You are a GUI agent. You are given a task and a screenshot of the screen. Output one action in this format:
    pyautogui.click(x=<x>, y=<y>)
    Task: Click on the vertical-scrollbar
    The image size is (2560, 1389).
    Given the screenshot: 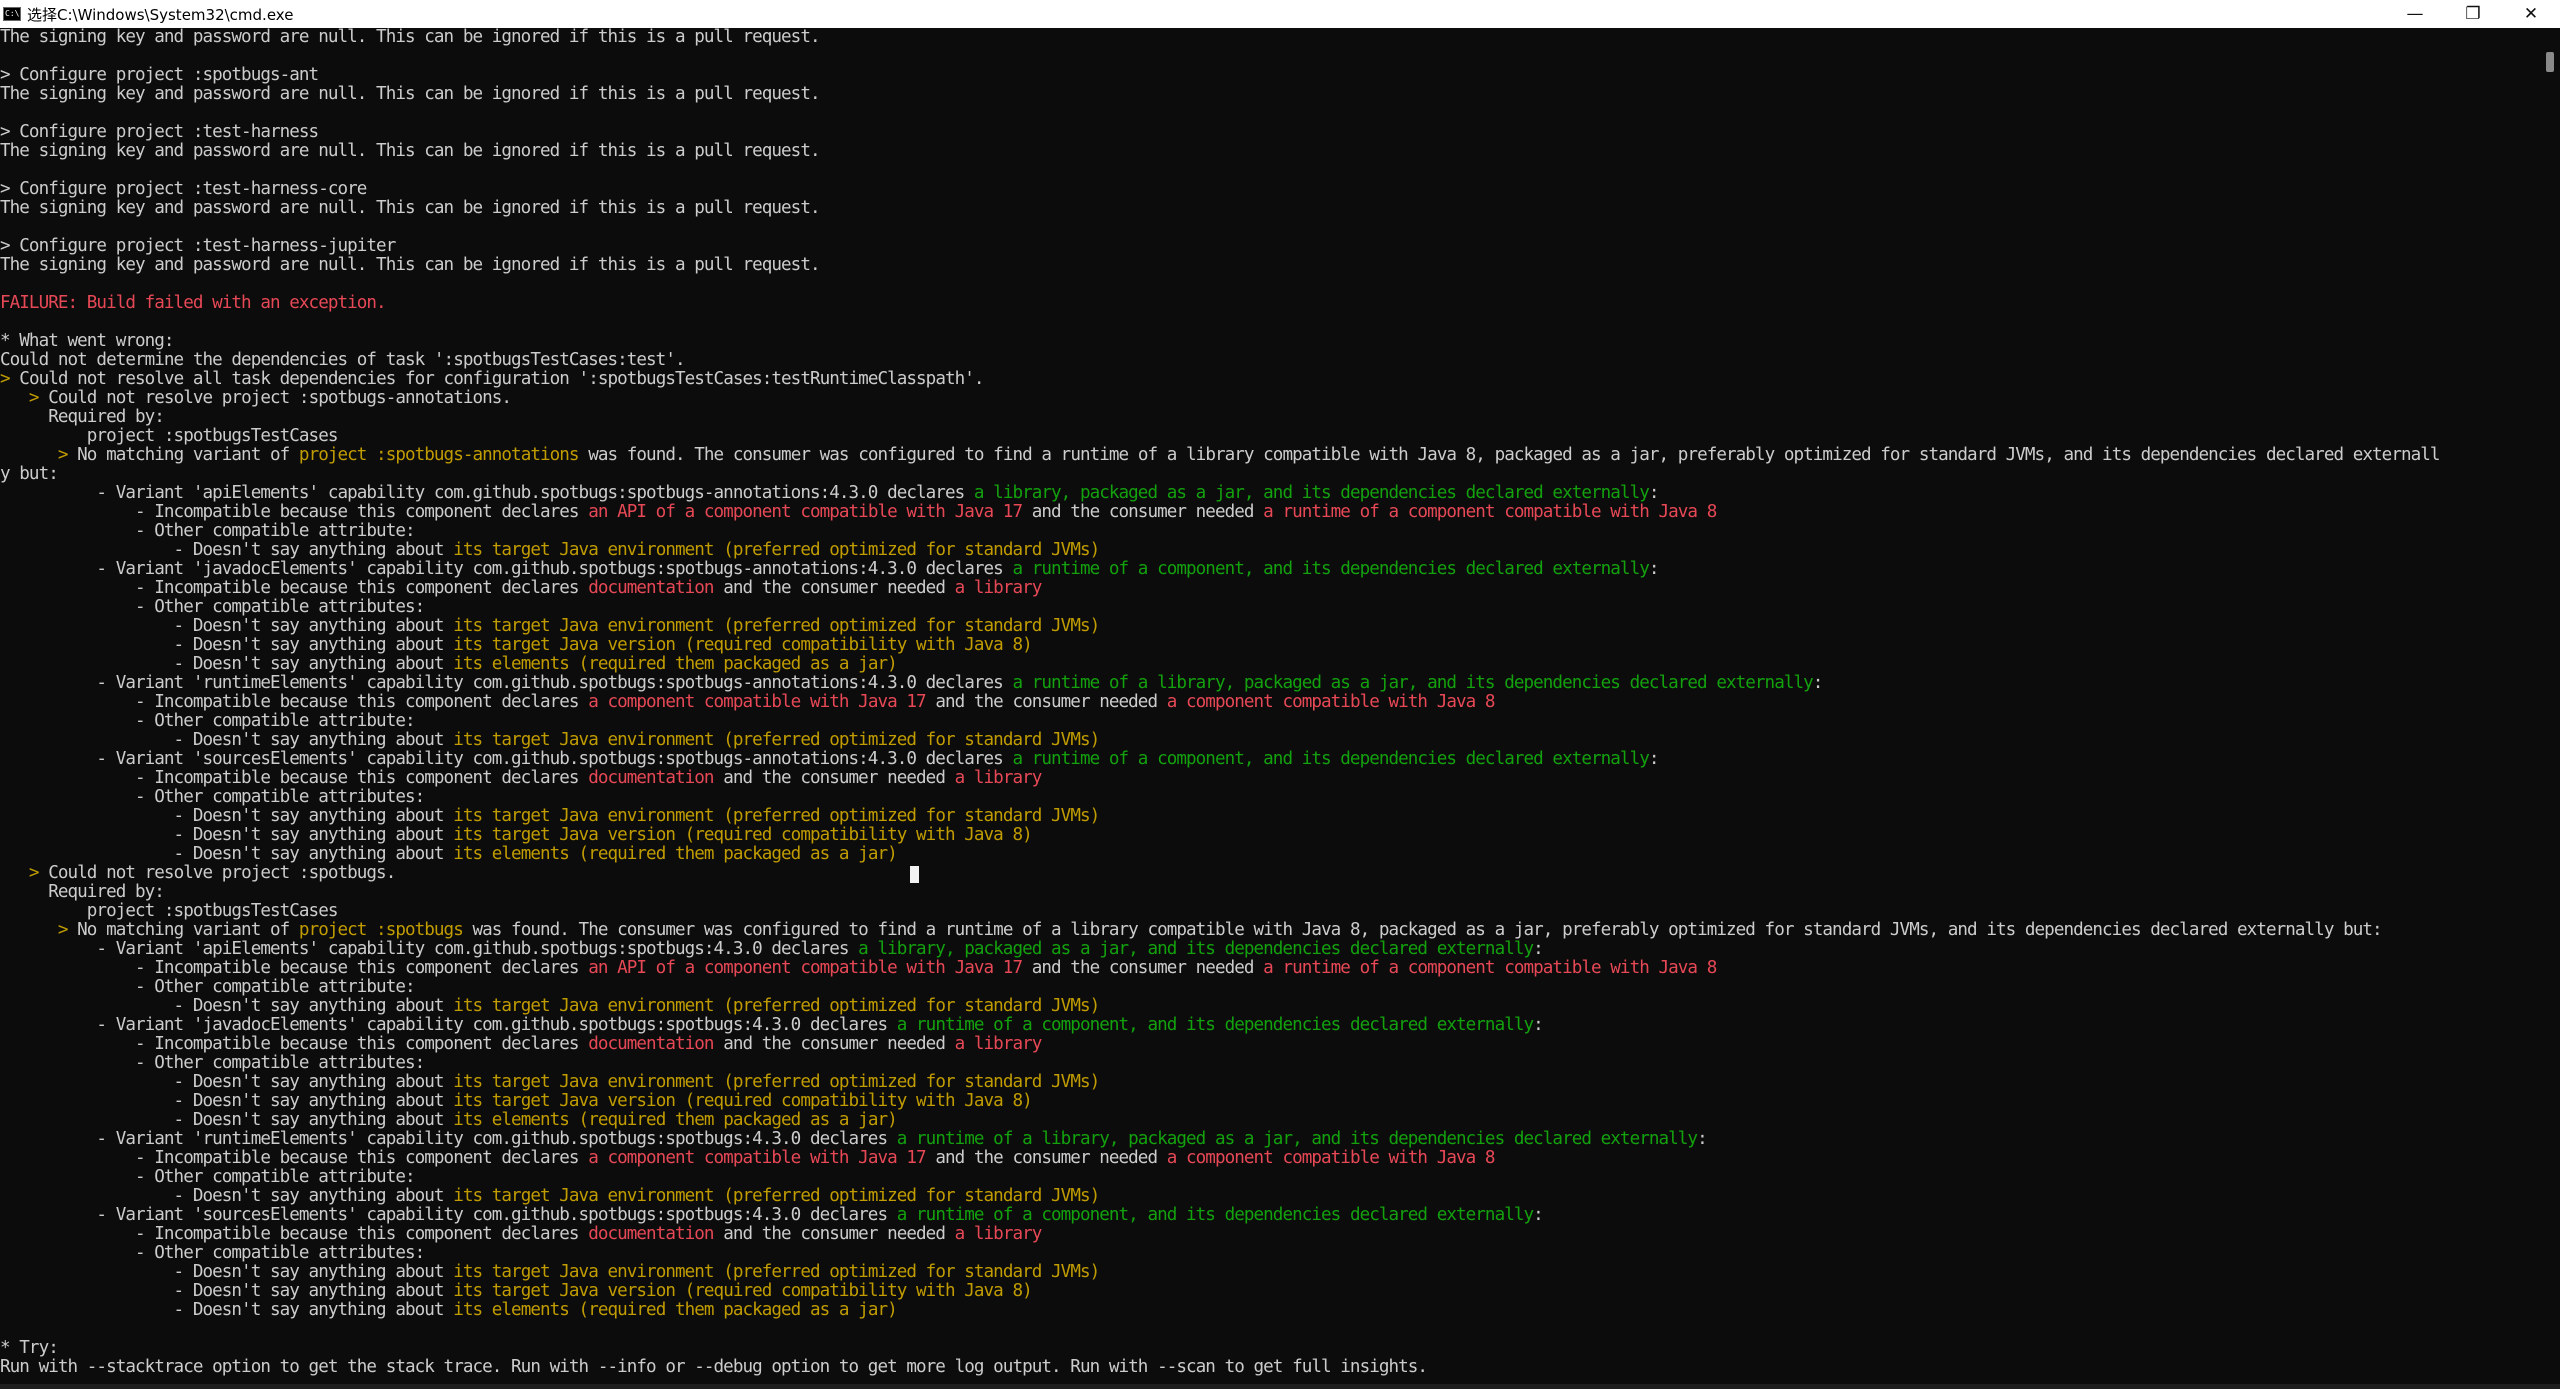 What is the action you would take?
    pyautogui.click(x=2550, y=706)
    